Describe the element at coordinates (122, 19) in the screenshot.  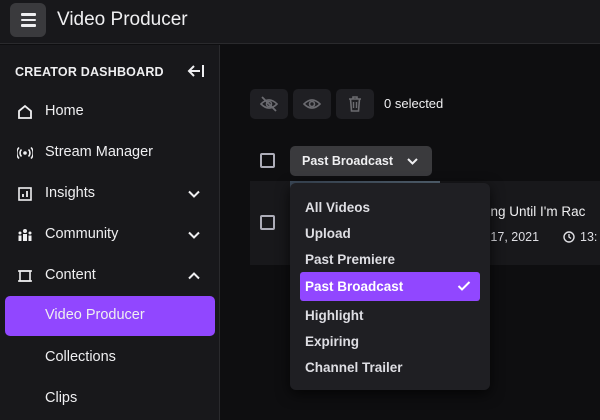
I see `app-title: Video Producer` at that location.